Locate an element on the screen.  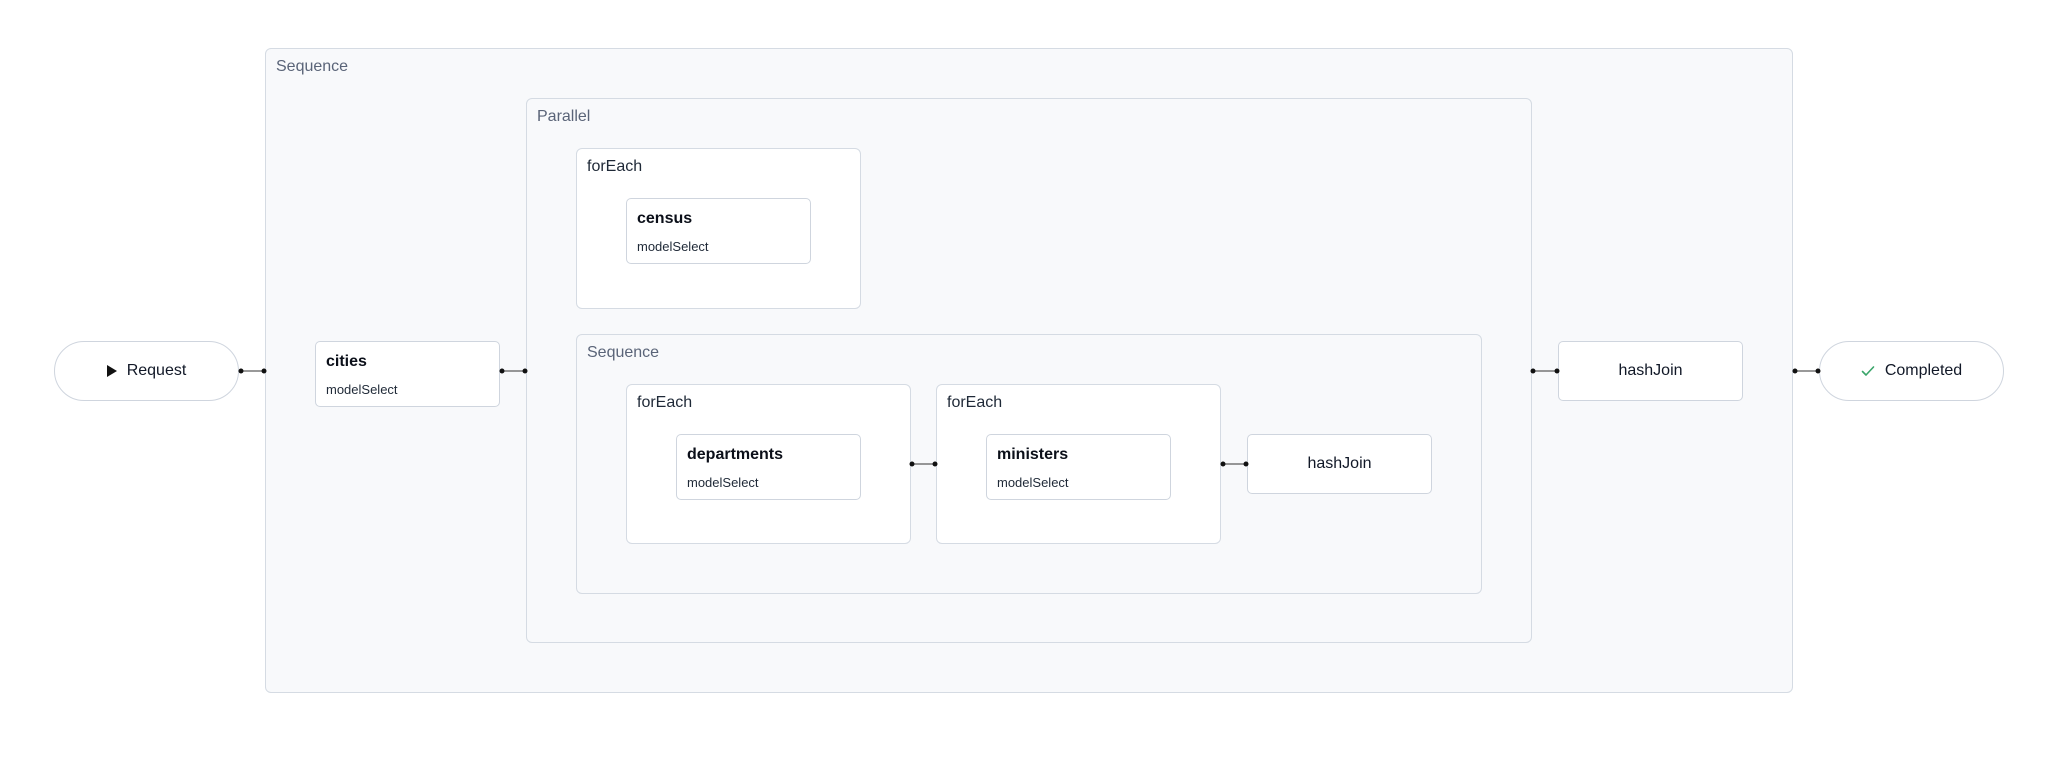
cities-node-subtitle: modelSelect is located at coordinates (362, 389).